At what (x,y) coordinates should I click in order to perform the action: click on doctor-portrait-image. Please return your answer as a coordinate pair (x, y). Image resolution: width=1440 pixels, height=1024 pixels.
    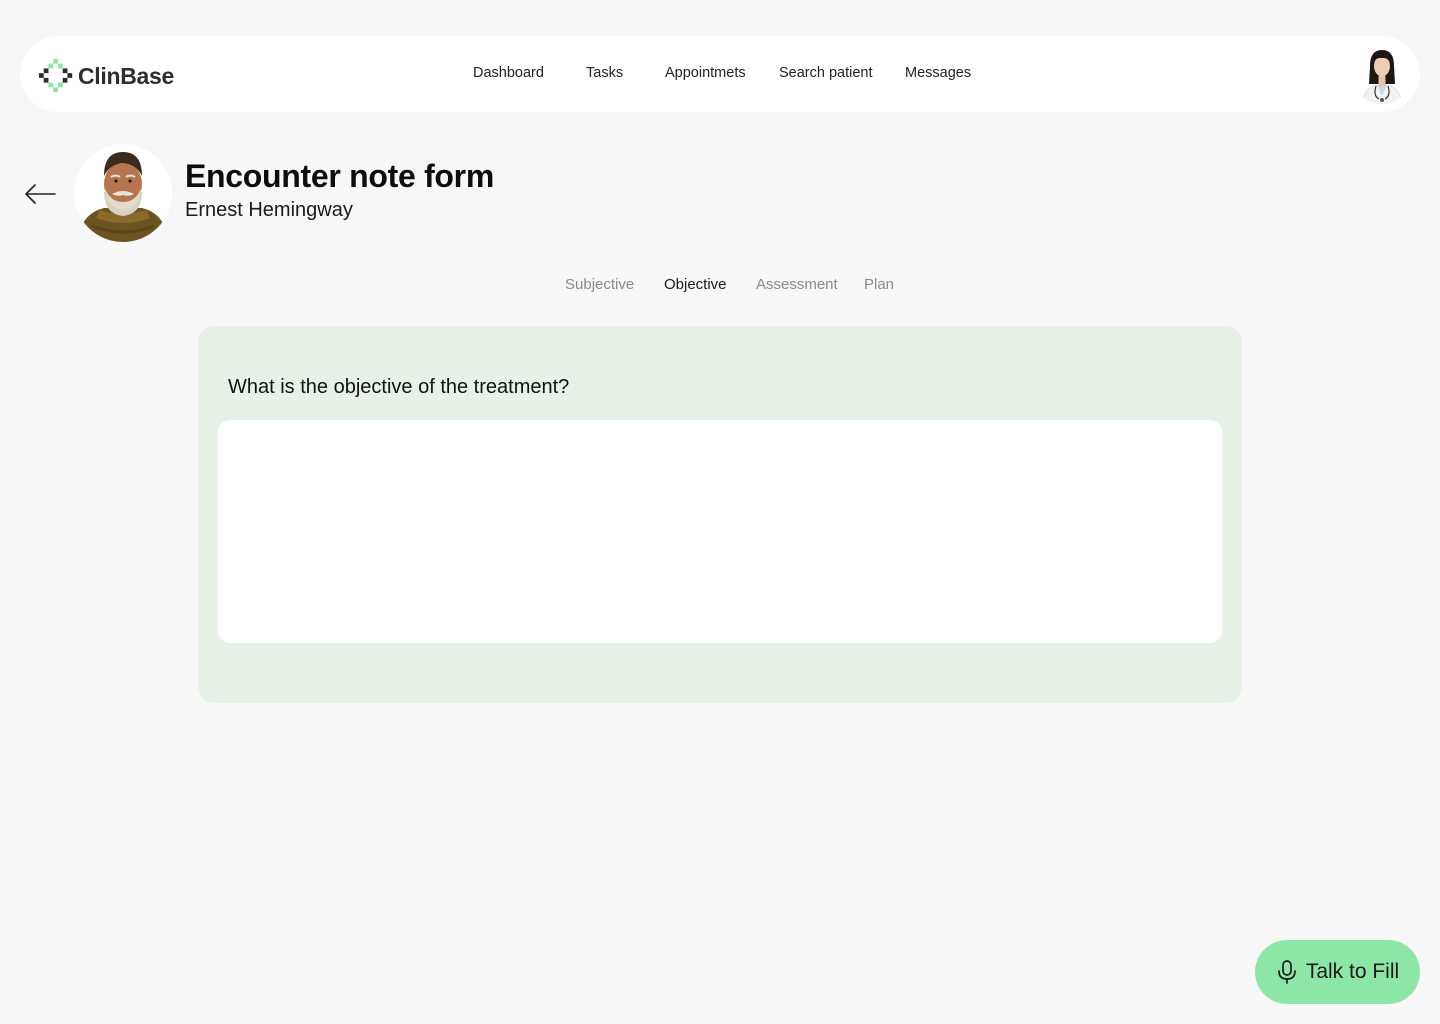
    Looking at the image, I should click on (1382, 74).